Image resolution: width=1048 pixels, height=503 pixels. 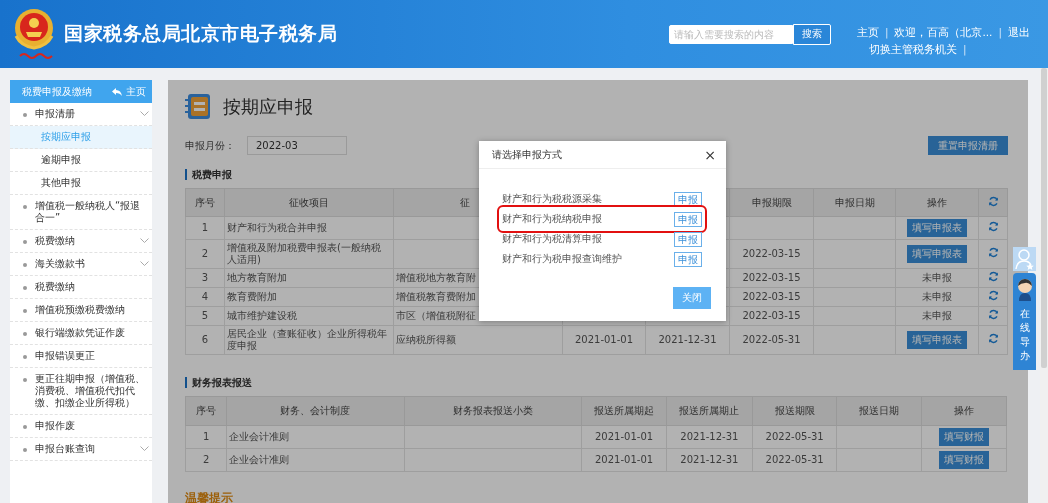 I want to click on sidebar-item: 申报作废, so click(x=81, y=426).